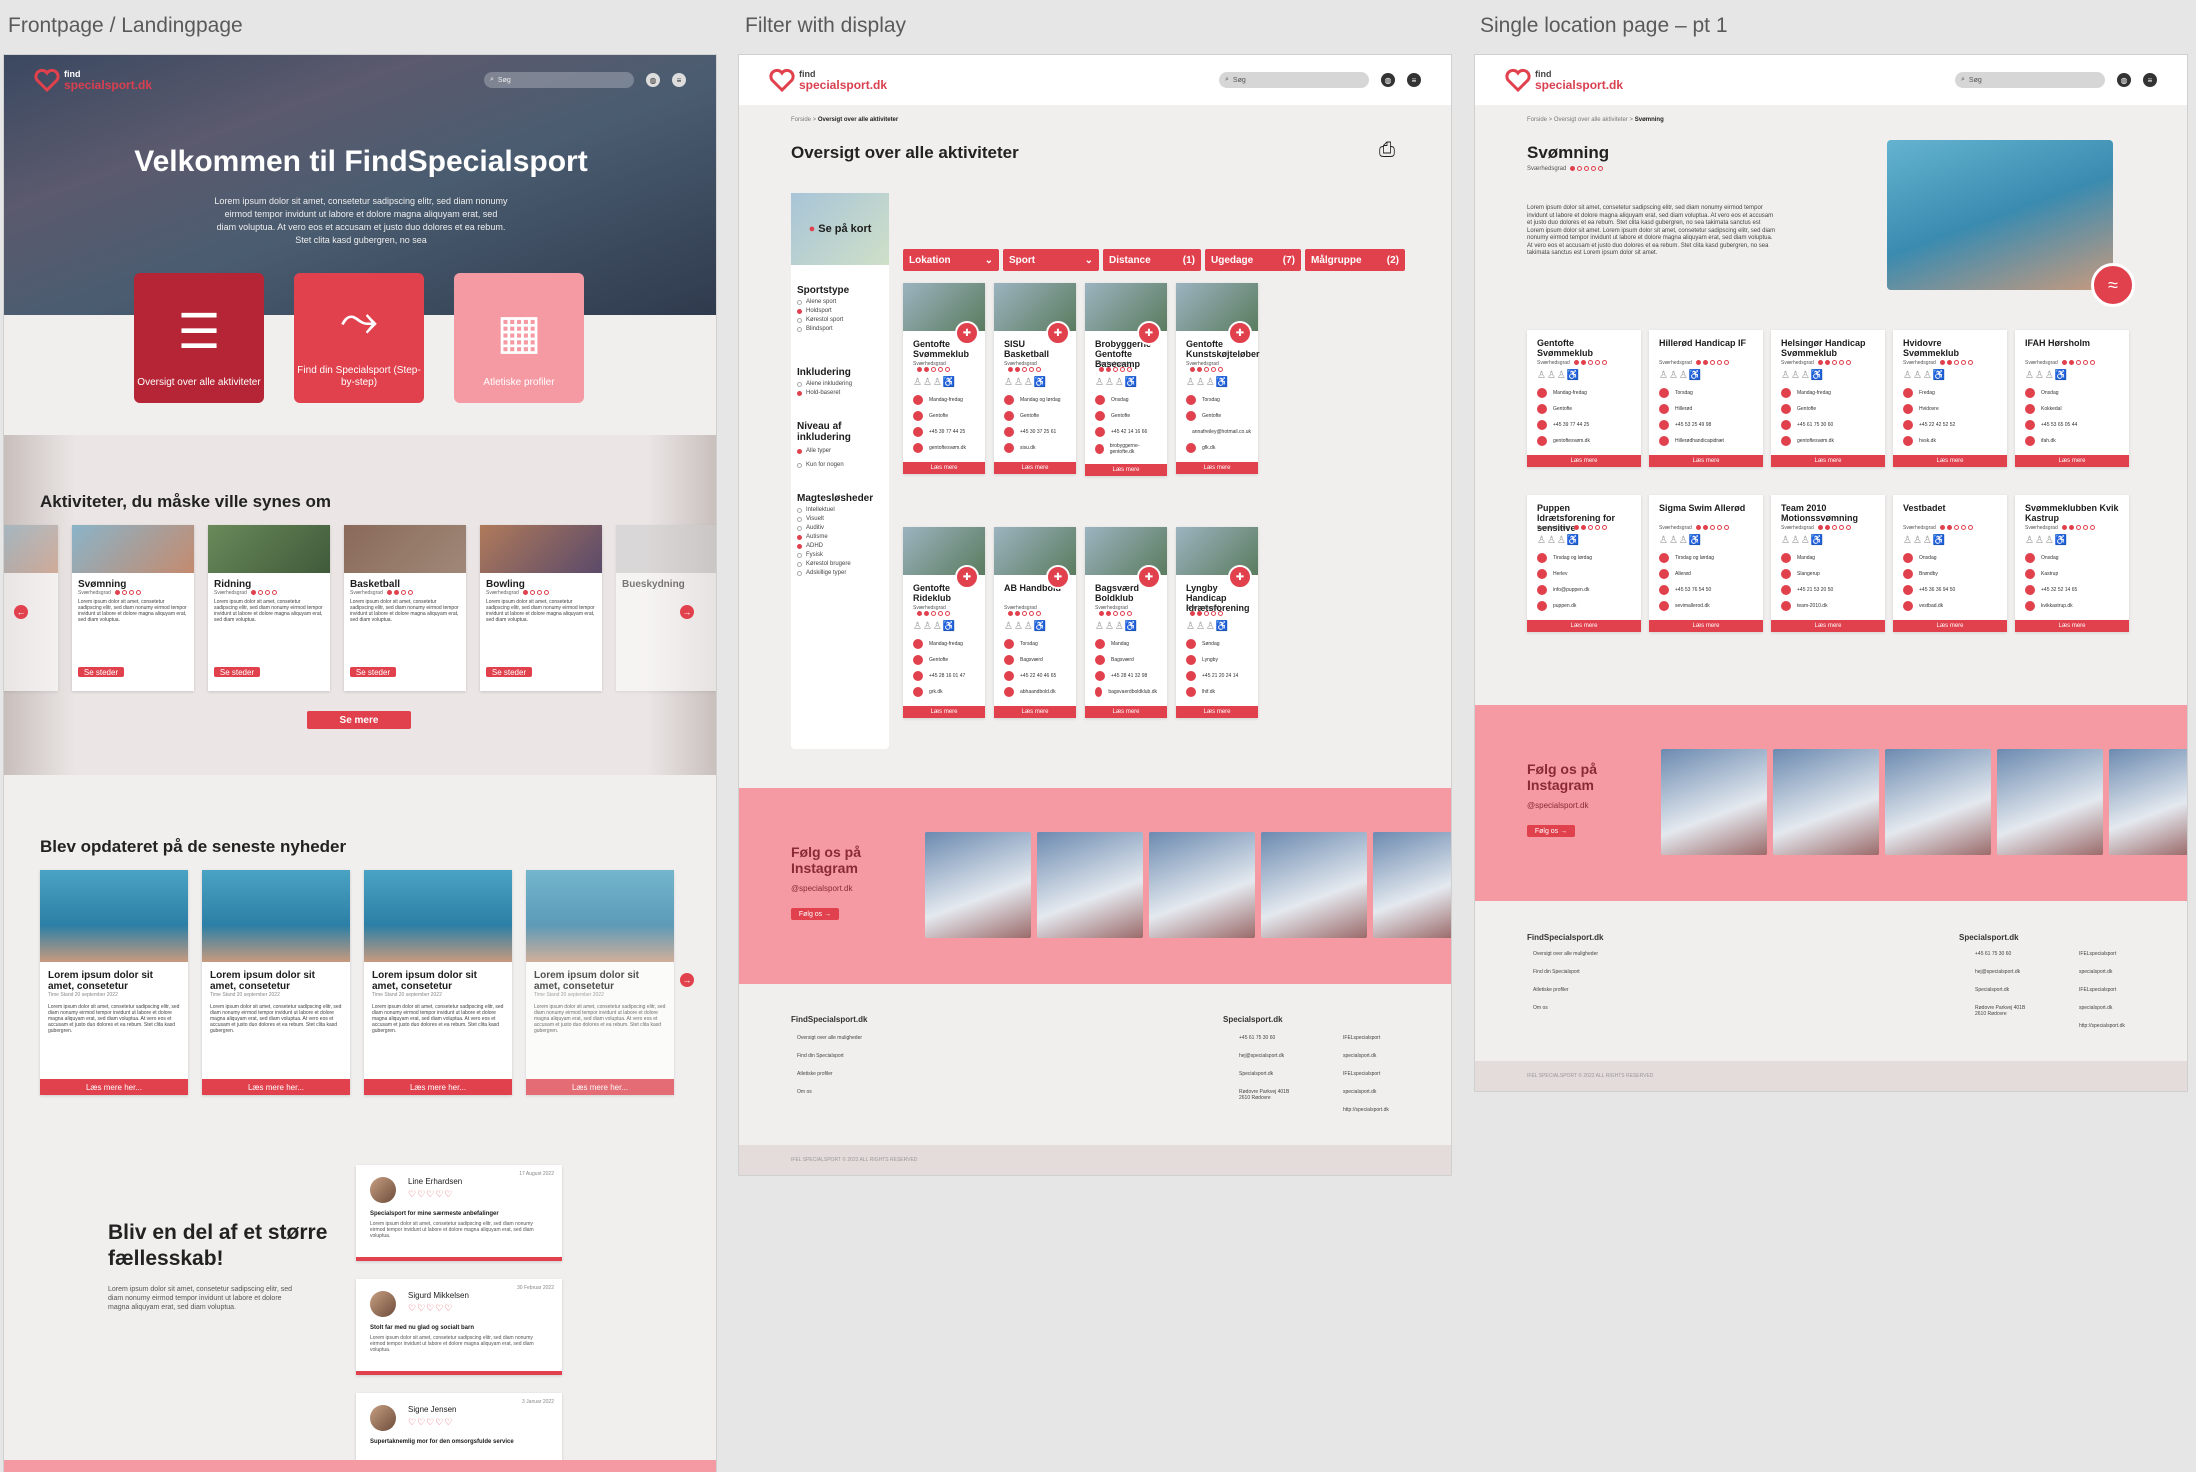  What do you see at coordinates (1126, 676) in the screenshot?
I see `club-phone: +45 28 41 32 98` at bounding box center [1126, 676].